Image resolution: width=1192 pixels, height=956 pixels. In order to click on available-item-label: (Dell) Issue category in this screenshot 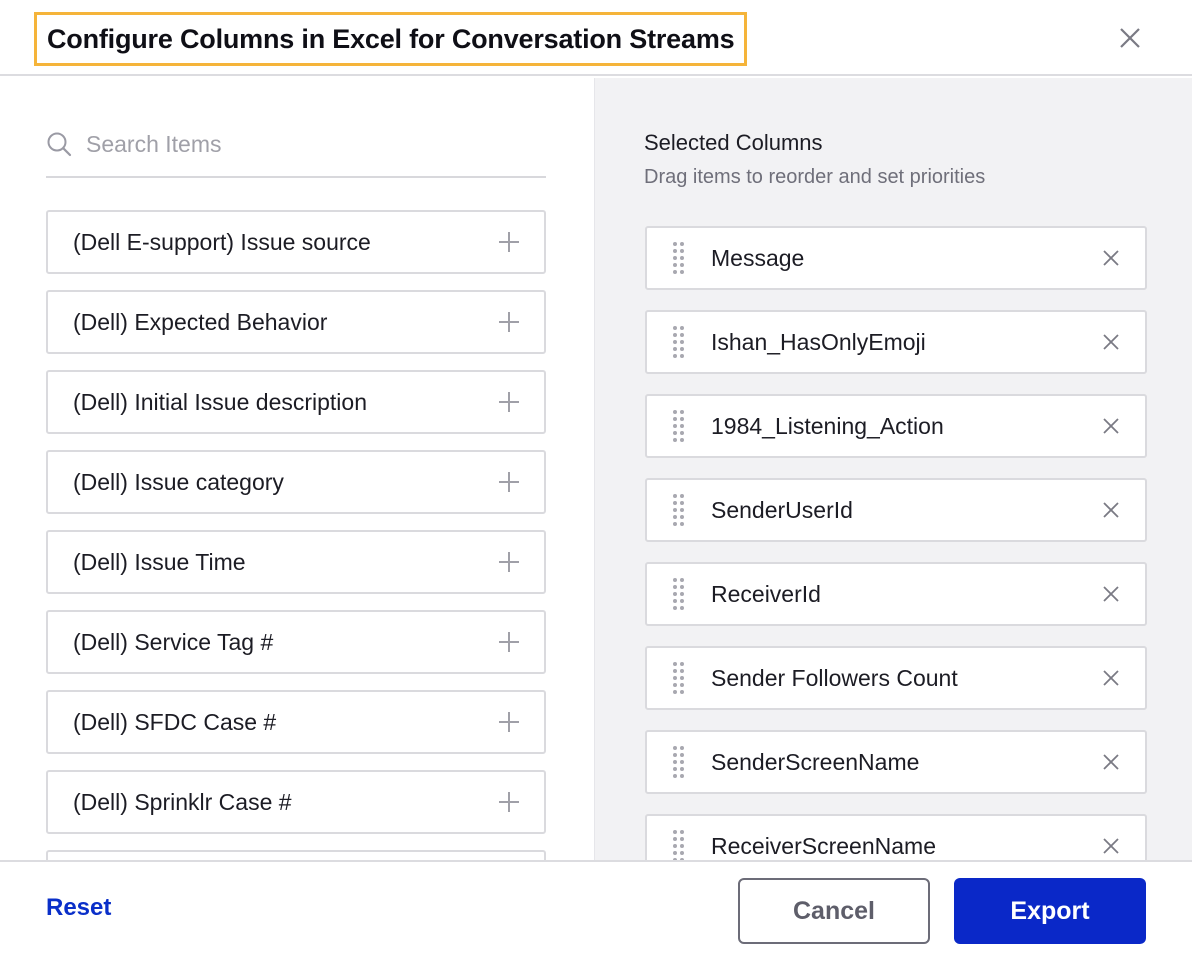, I will do `click(178, 481)`.